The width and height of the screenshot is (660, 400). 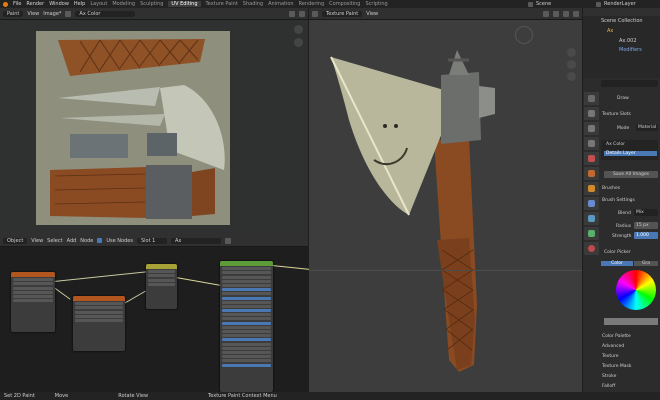 I want to click on tool-icon, so click(x=591, y=98).